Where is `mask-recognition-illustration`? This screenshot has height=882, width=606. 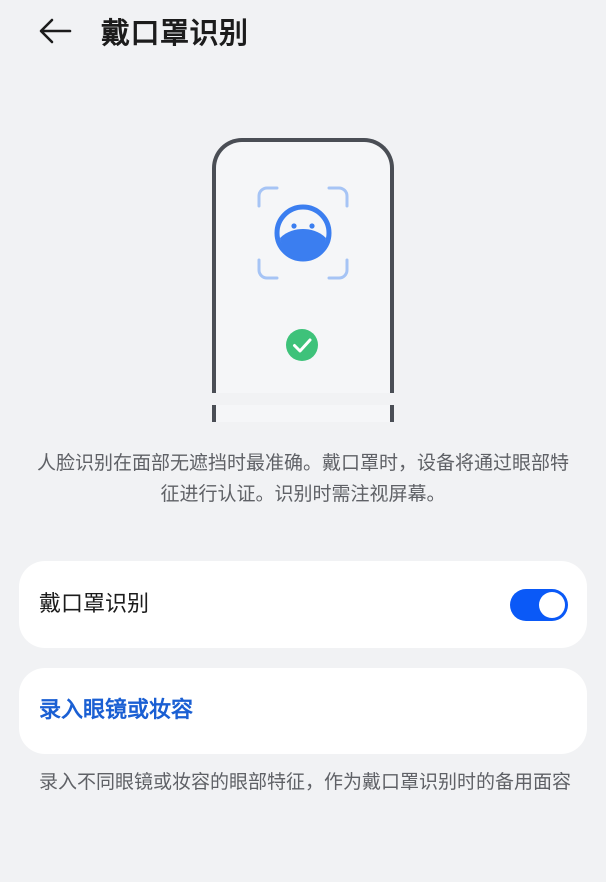
mask-recognition-illustration is located at coordinates (303, 280).